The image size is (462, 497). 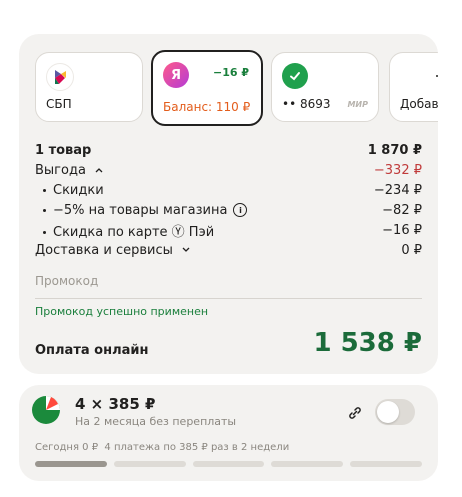 I want to click on split-subtitle: На 2 месяца без переплаты, so click(x=156, y=421).